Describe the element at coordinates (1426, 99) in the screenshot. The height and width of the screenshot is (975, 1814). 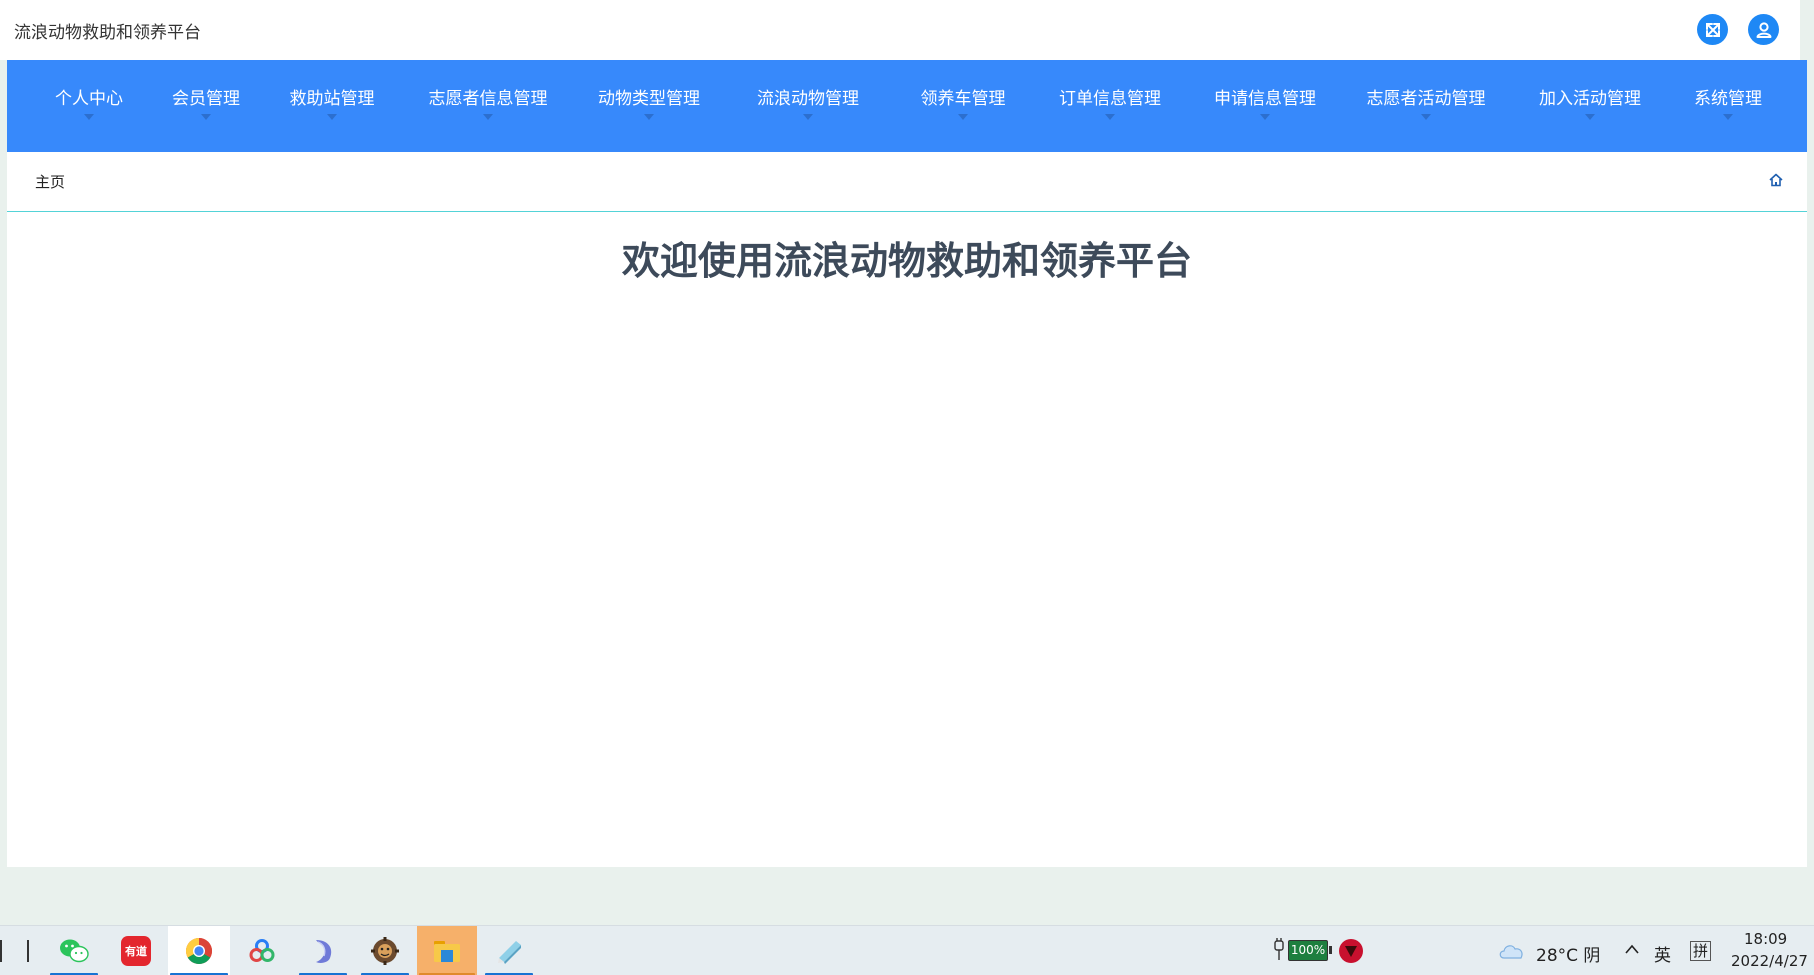
I see `nav-item-label: 志愿者活动管理` at that location.